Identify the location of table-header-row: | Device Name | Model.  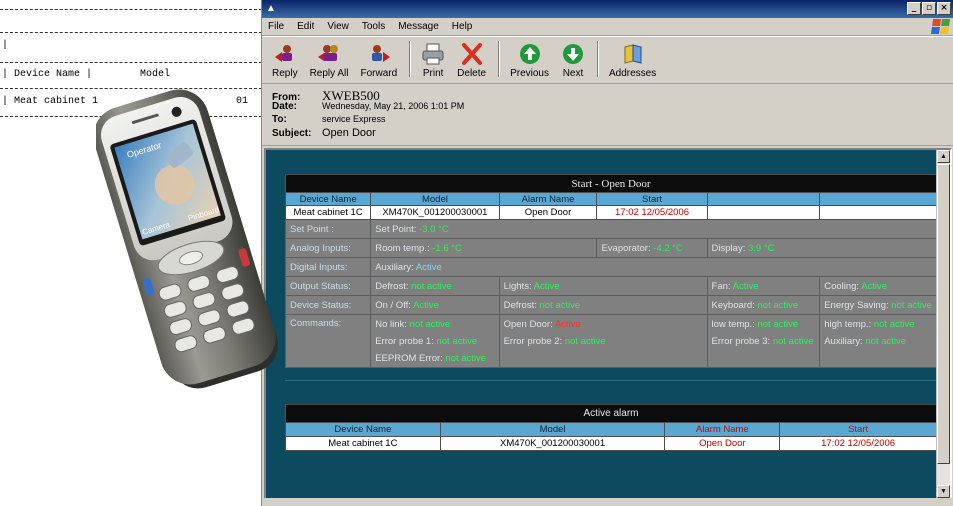
(86, 74).